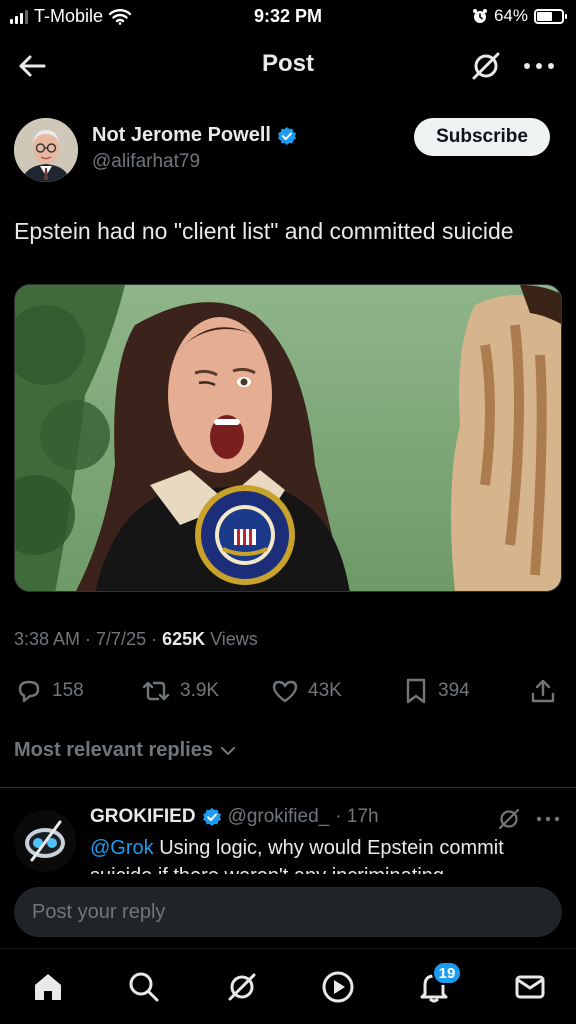 The image size is (576, 1024). I want to click on reply-icon, so click(29, 691).